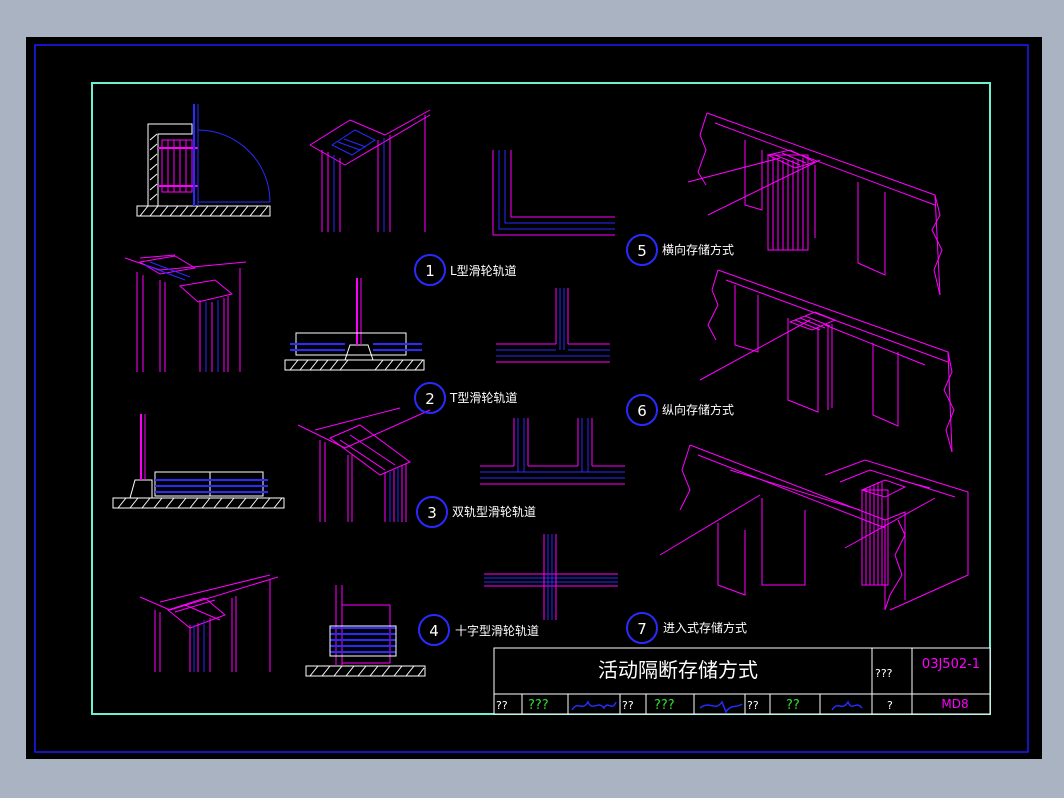 This screenshot has height=798, width=1064. I want to click on atlas-number: 03J502-1, so click(951, 664).